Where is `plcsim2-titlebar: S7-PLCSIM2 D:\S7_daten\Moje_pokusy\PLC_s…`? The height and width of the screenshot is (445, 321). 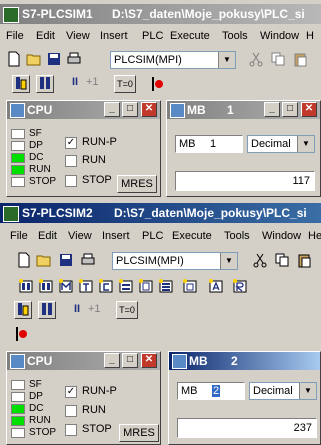 plcsim2-titlebar: S7-PLCSIM2 D:\S7_daten\Moje_pokusy\PLC_s… is located at coordinates (160, 213).